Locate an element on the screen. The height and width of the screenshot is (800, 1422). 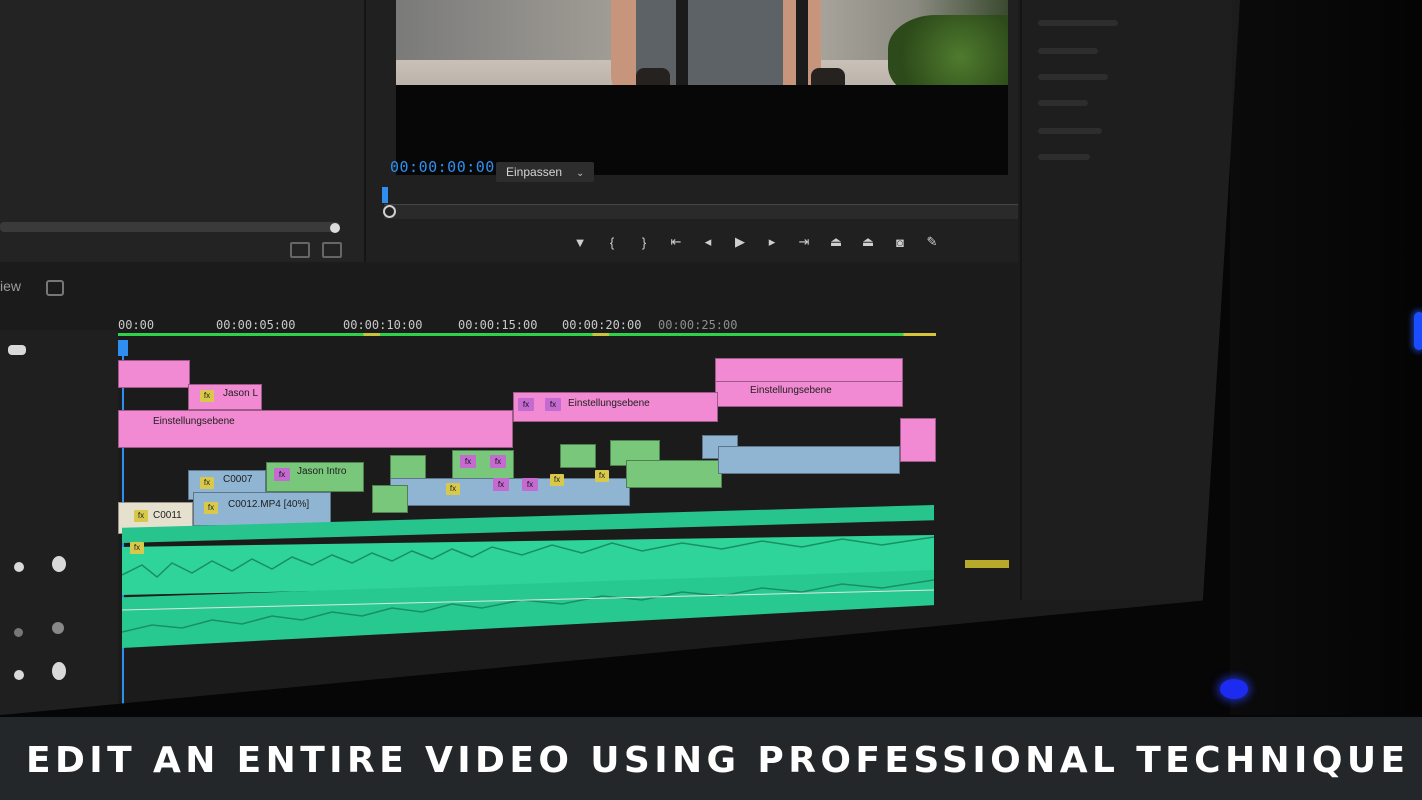
effects-panel is located at coordinates (1126, 300).